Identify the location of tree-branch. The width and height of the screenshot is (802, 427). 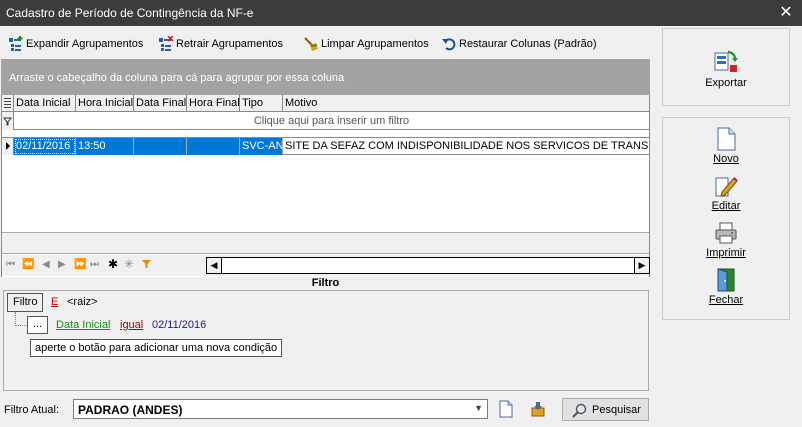
(21, 325).